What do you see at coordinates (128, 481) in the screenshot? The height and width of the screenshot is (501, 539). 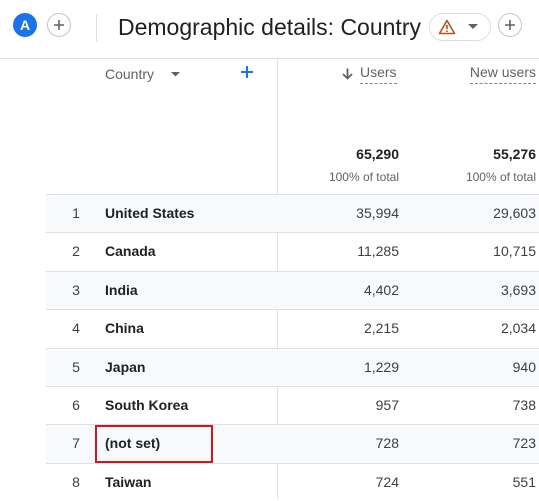 I see `country-cell: Taiwan` at bounding box center [128, 481].